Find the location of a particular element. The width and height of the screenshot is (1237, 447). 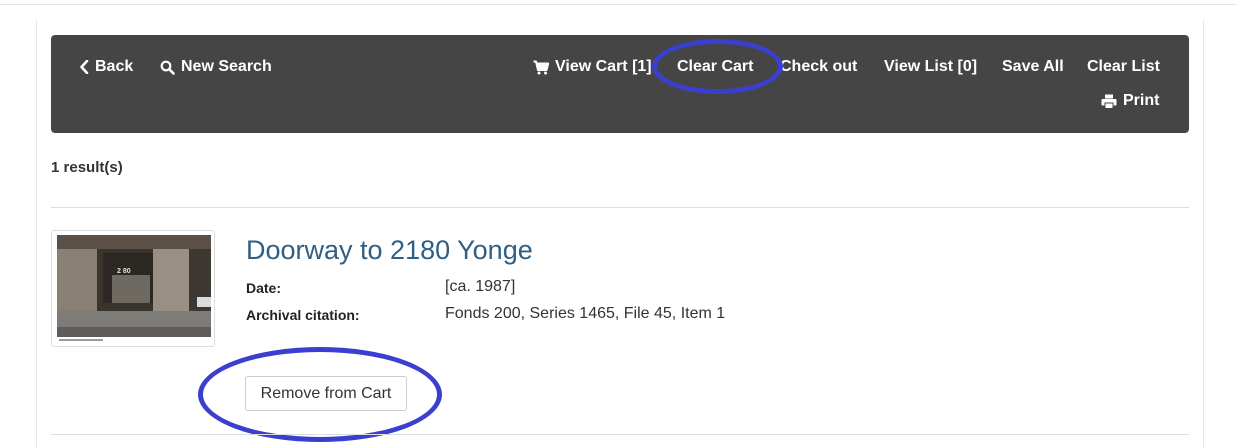

top-divider is located at coordinates (618, 4).